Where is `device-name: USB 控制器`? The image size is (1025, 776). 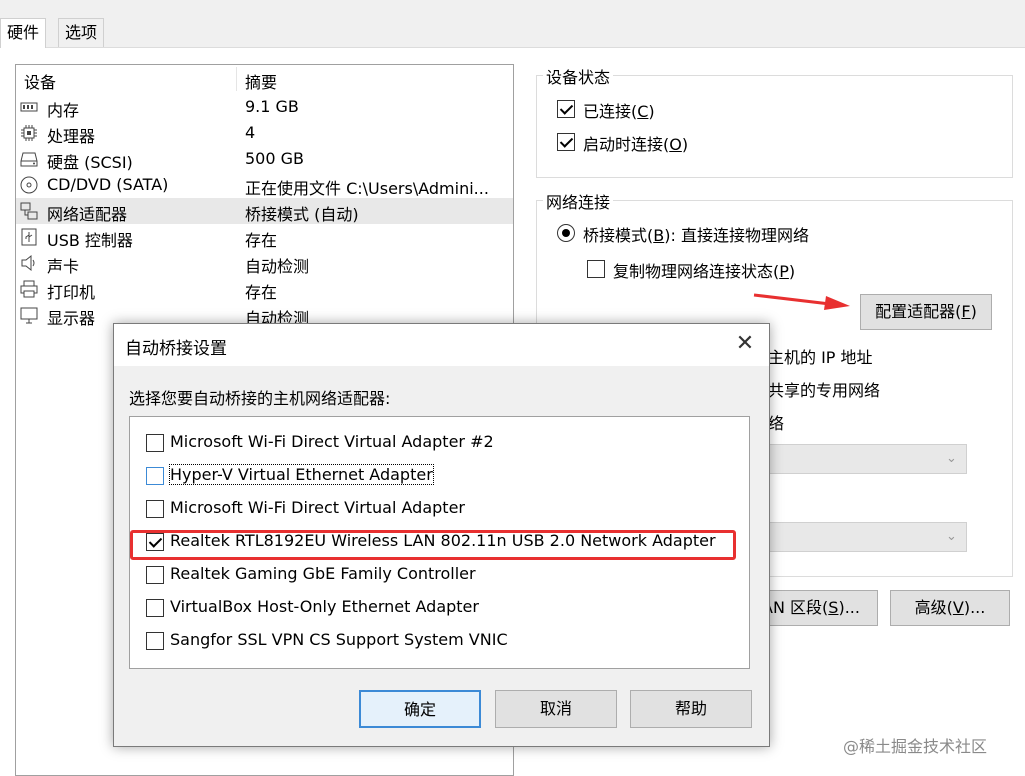
device-name: USB 控制器 is located at coordinates (90, 240).